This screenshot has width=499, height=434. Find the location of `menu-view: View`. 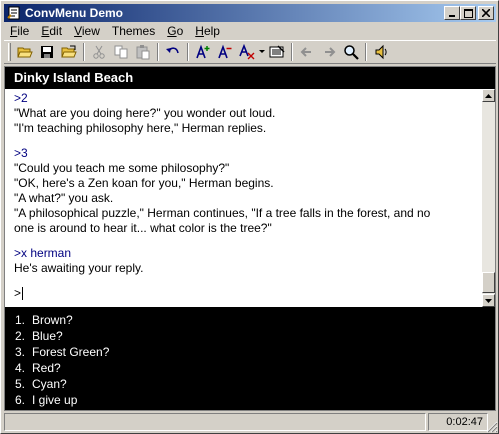

menu-view: View is located at coordinates (87, 31).